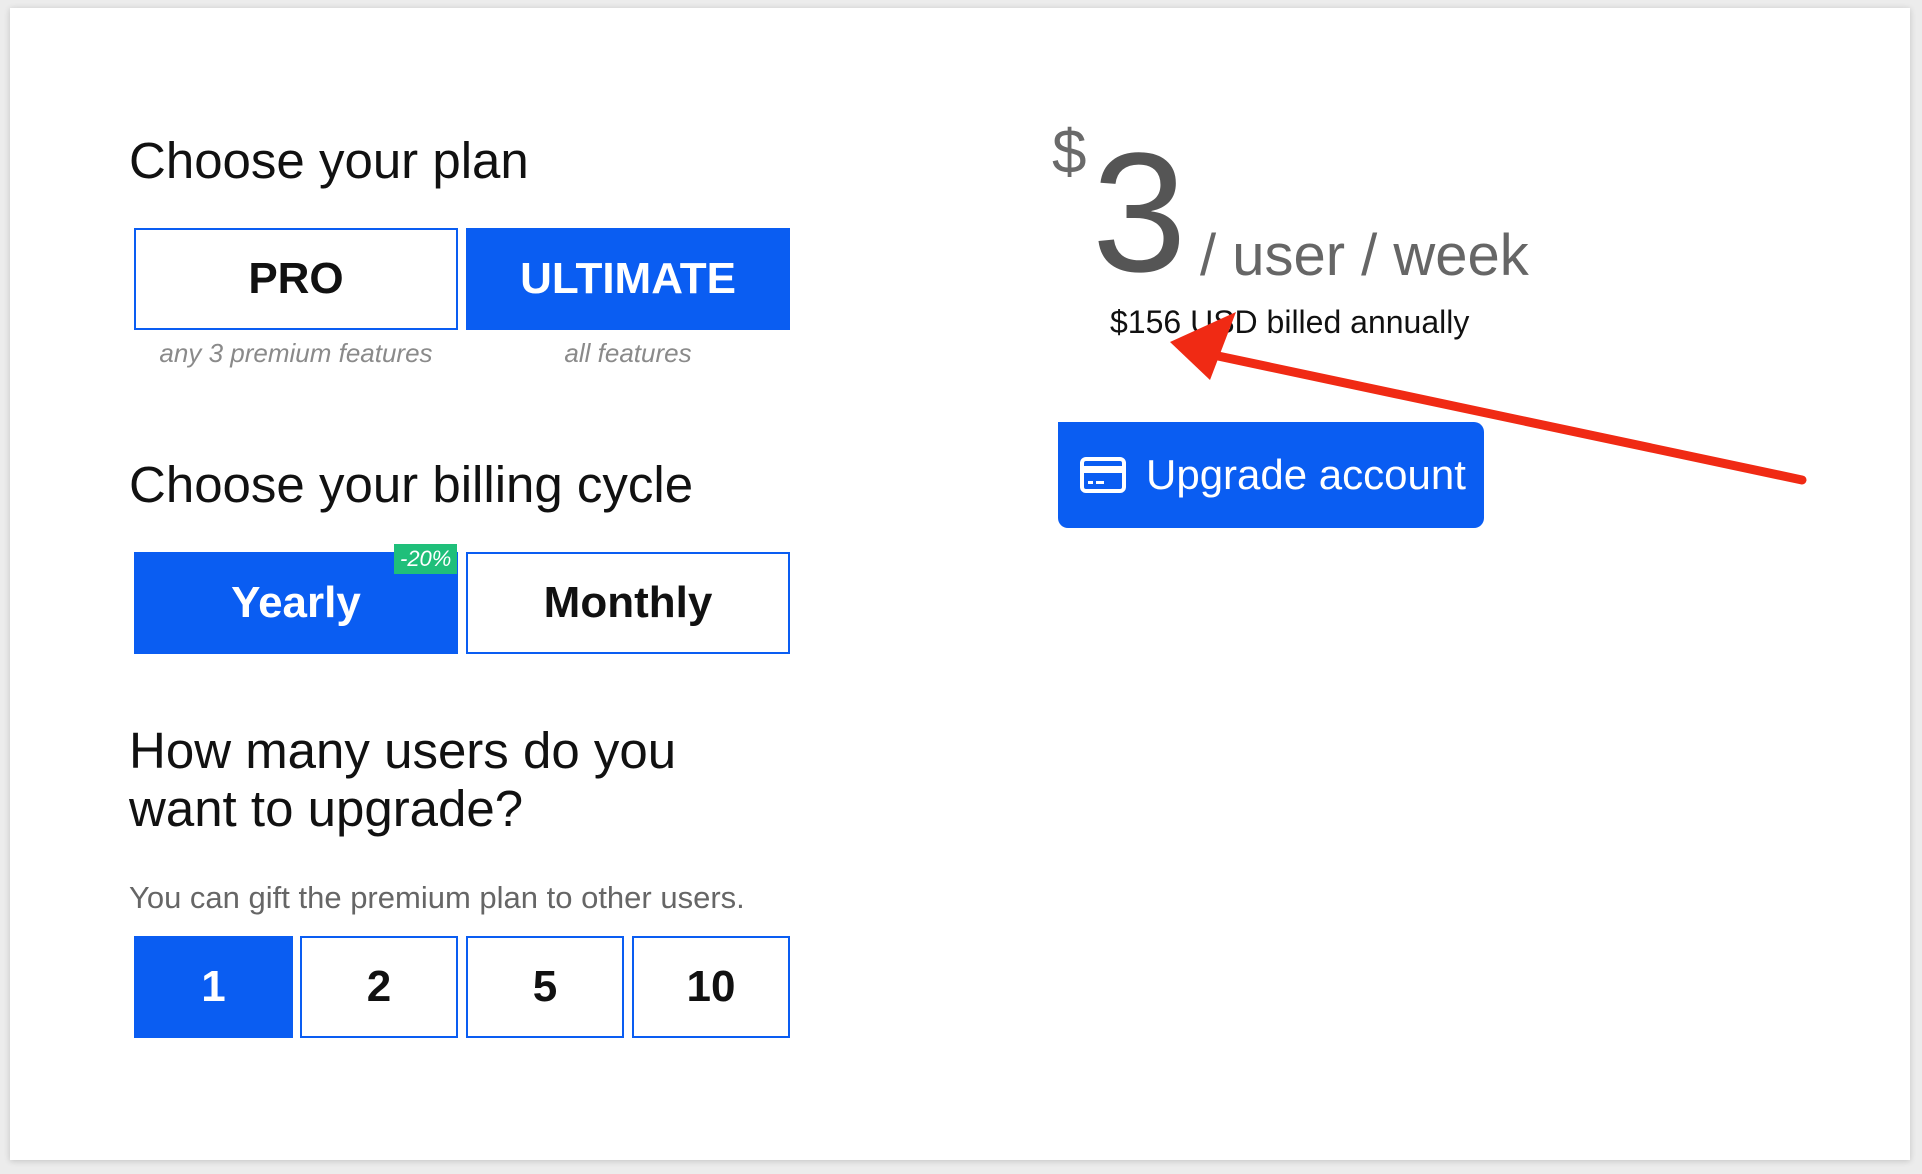  I want to click on plan-option-pro: PRO, so click(296, 279).